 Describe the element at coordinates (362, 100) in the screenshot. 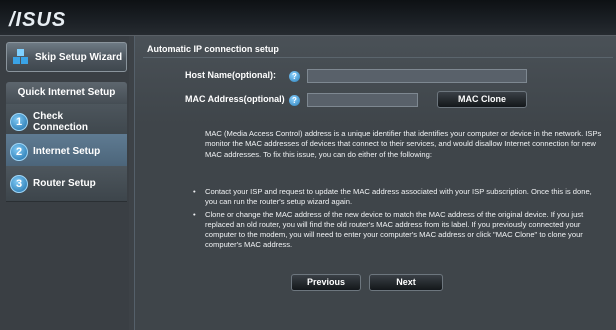

I see `mac-address-input` at that location.